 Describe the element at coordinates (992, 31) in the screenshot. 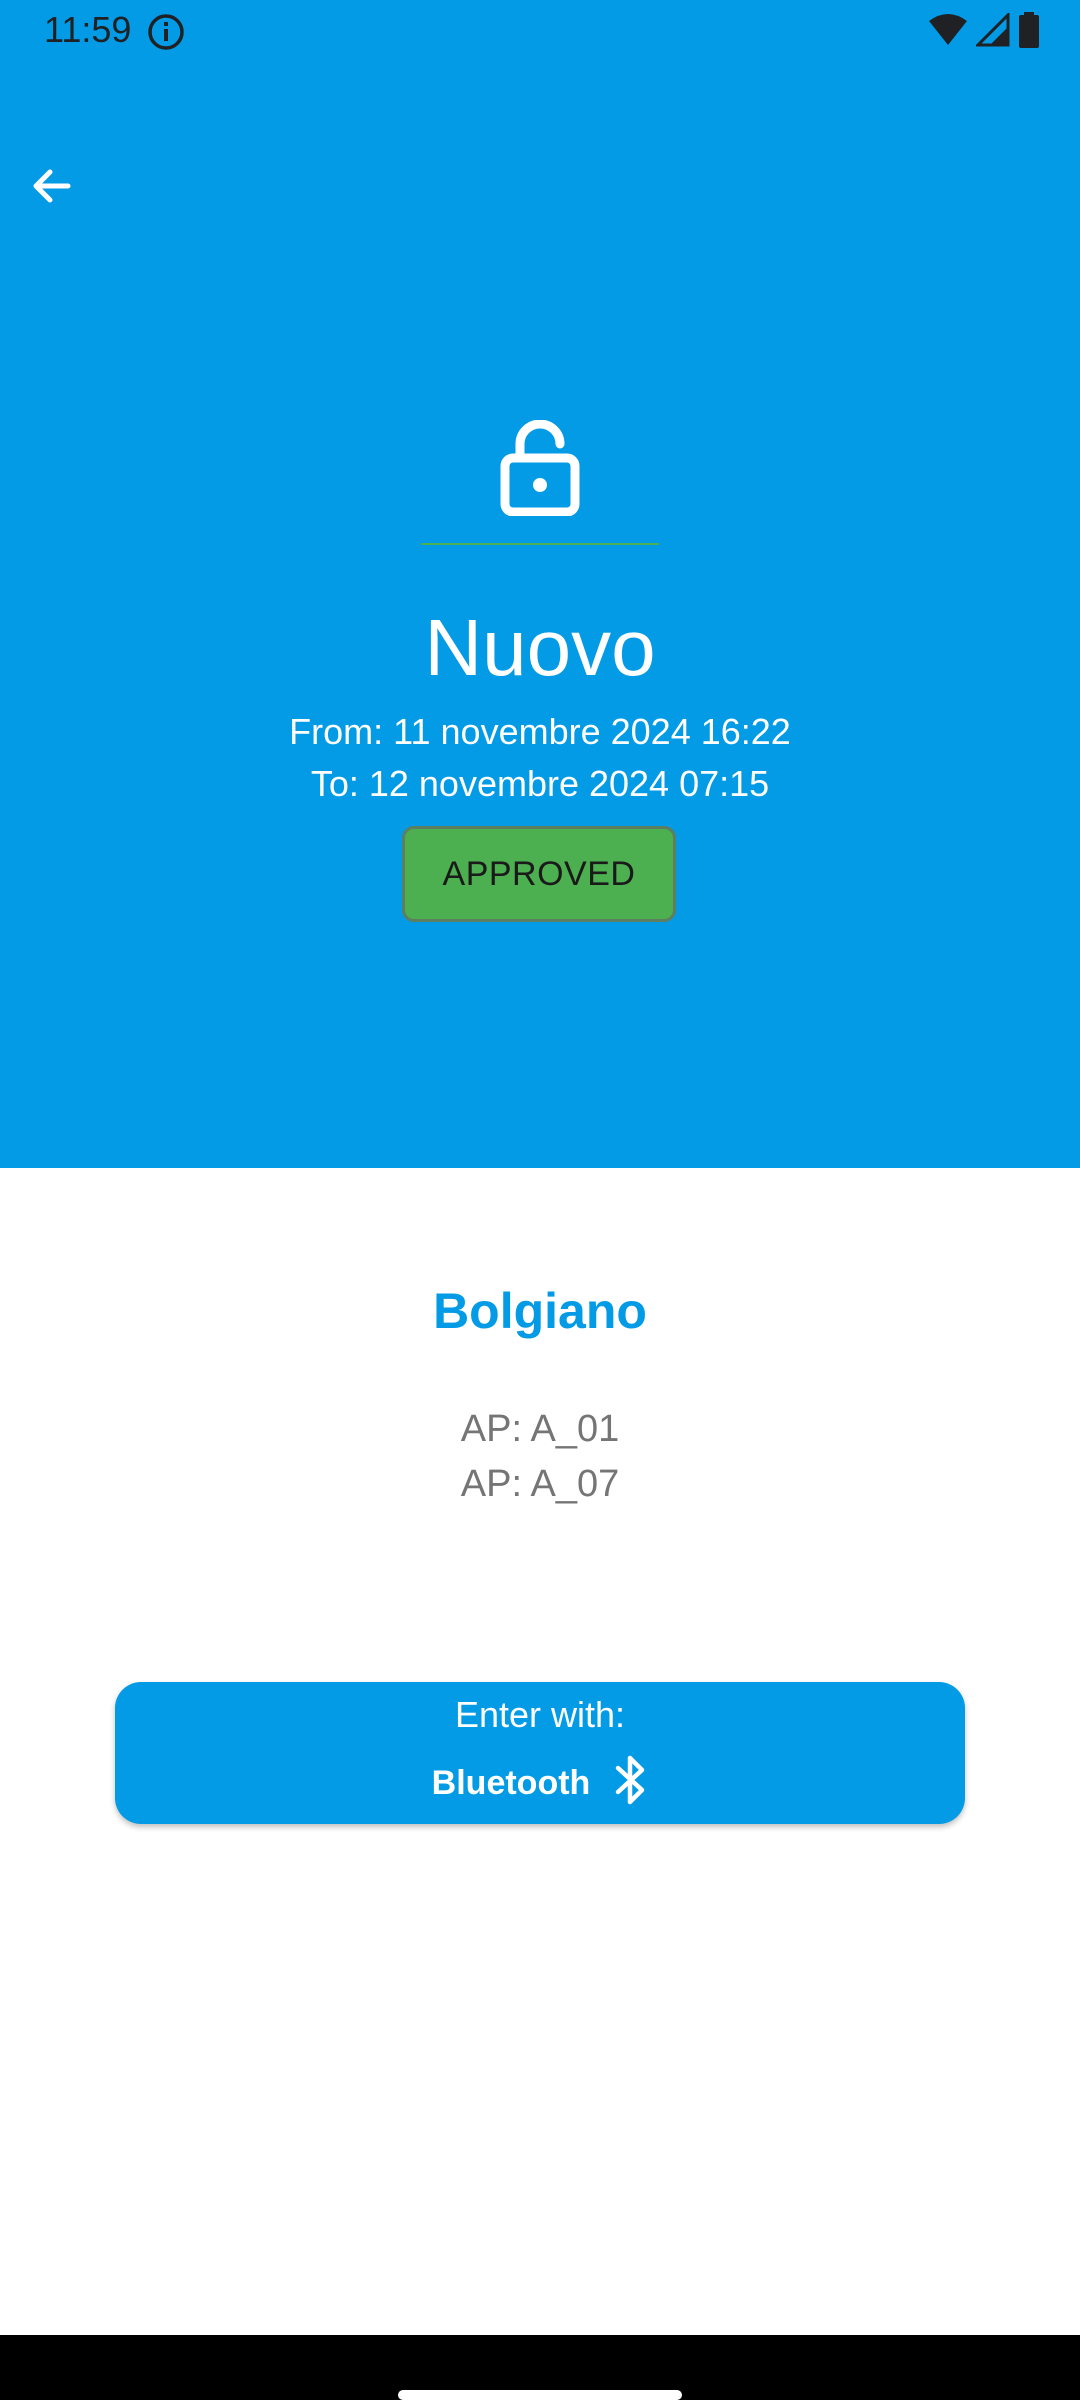

I see `signal-icon` at that location.